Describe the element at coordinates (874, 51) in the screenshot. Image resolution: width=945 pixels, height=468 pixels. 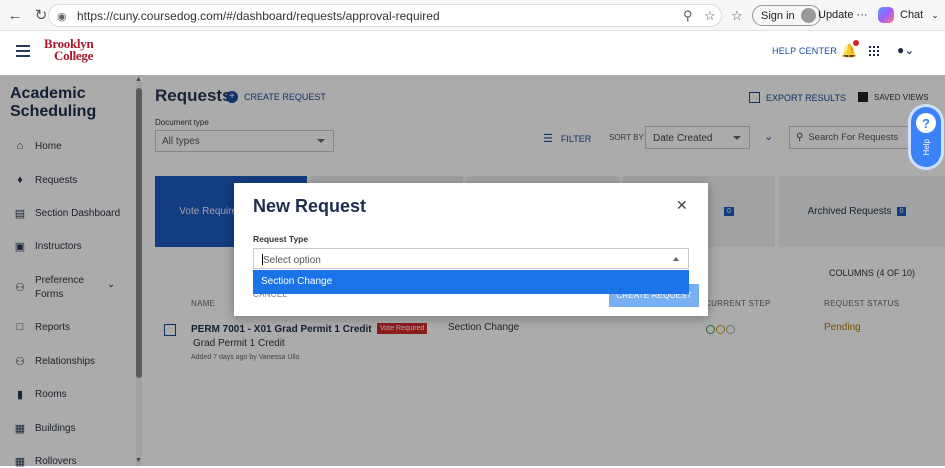
I see `apps-grid-icon` at that location.